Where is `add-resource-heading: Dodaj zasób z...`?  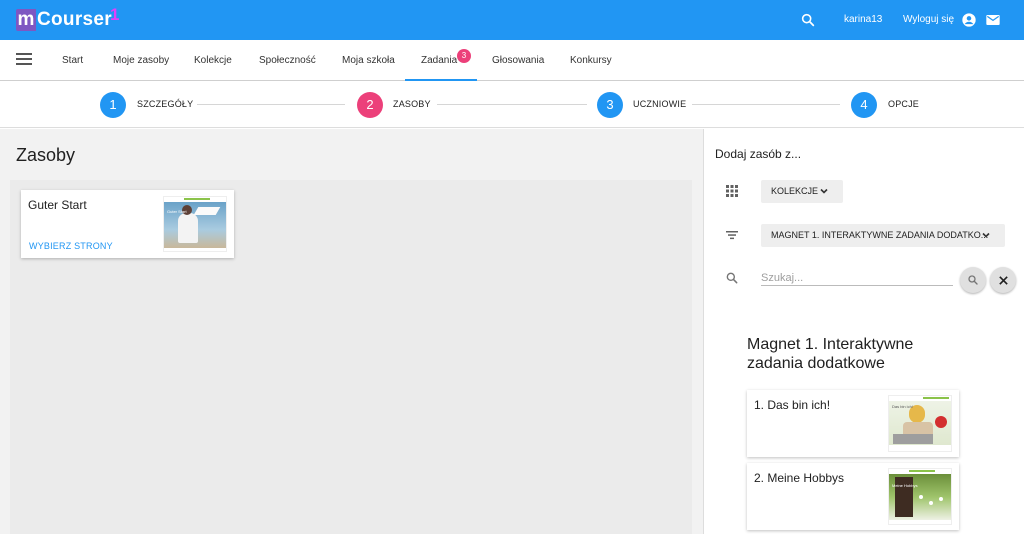 add-resource-heading: Dodaj zasób z... is located at coordinates (758, 154).